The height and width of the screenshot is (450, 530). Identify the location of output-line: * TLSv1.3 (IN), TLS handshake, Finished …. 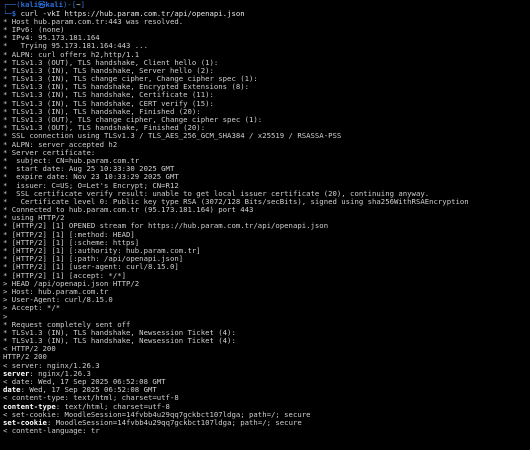
(102, 111).